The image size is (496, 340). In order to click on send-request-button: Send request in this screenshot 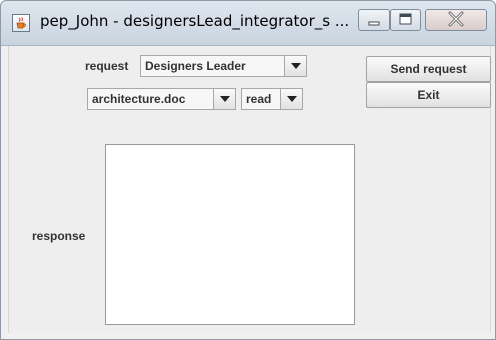, I will do `click(428, 69)`.